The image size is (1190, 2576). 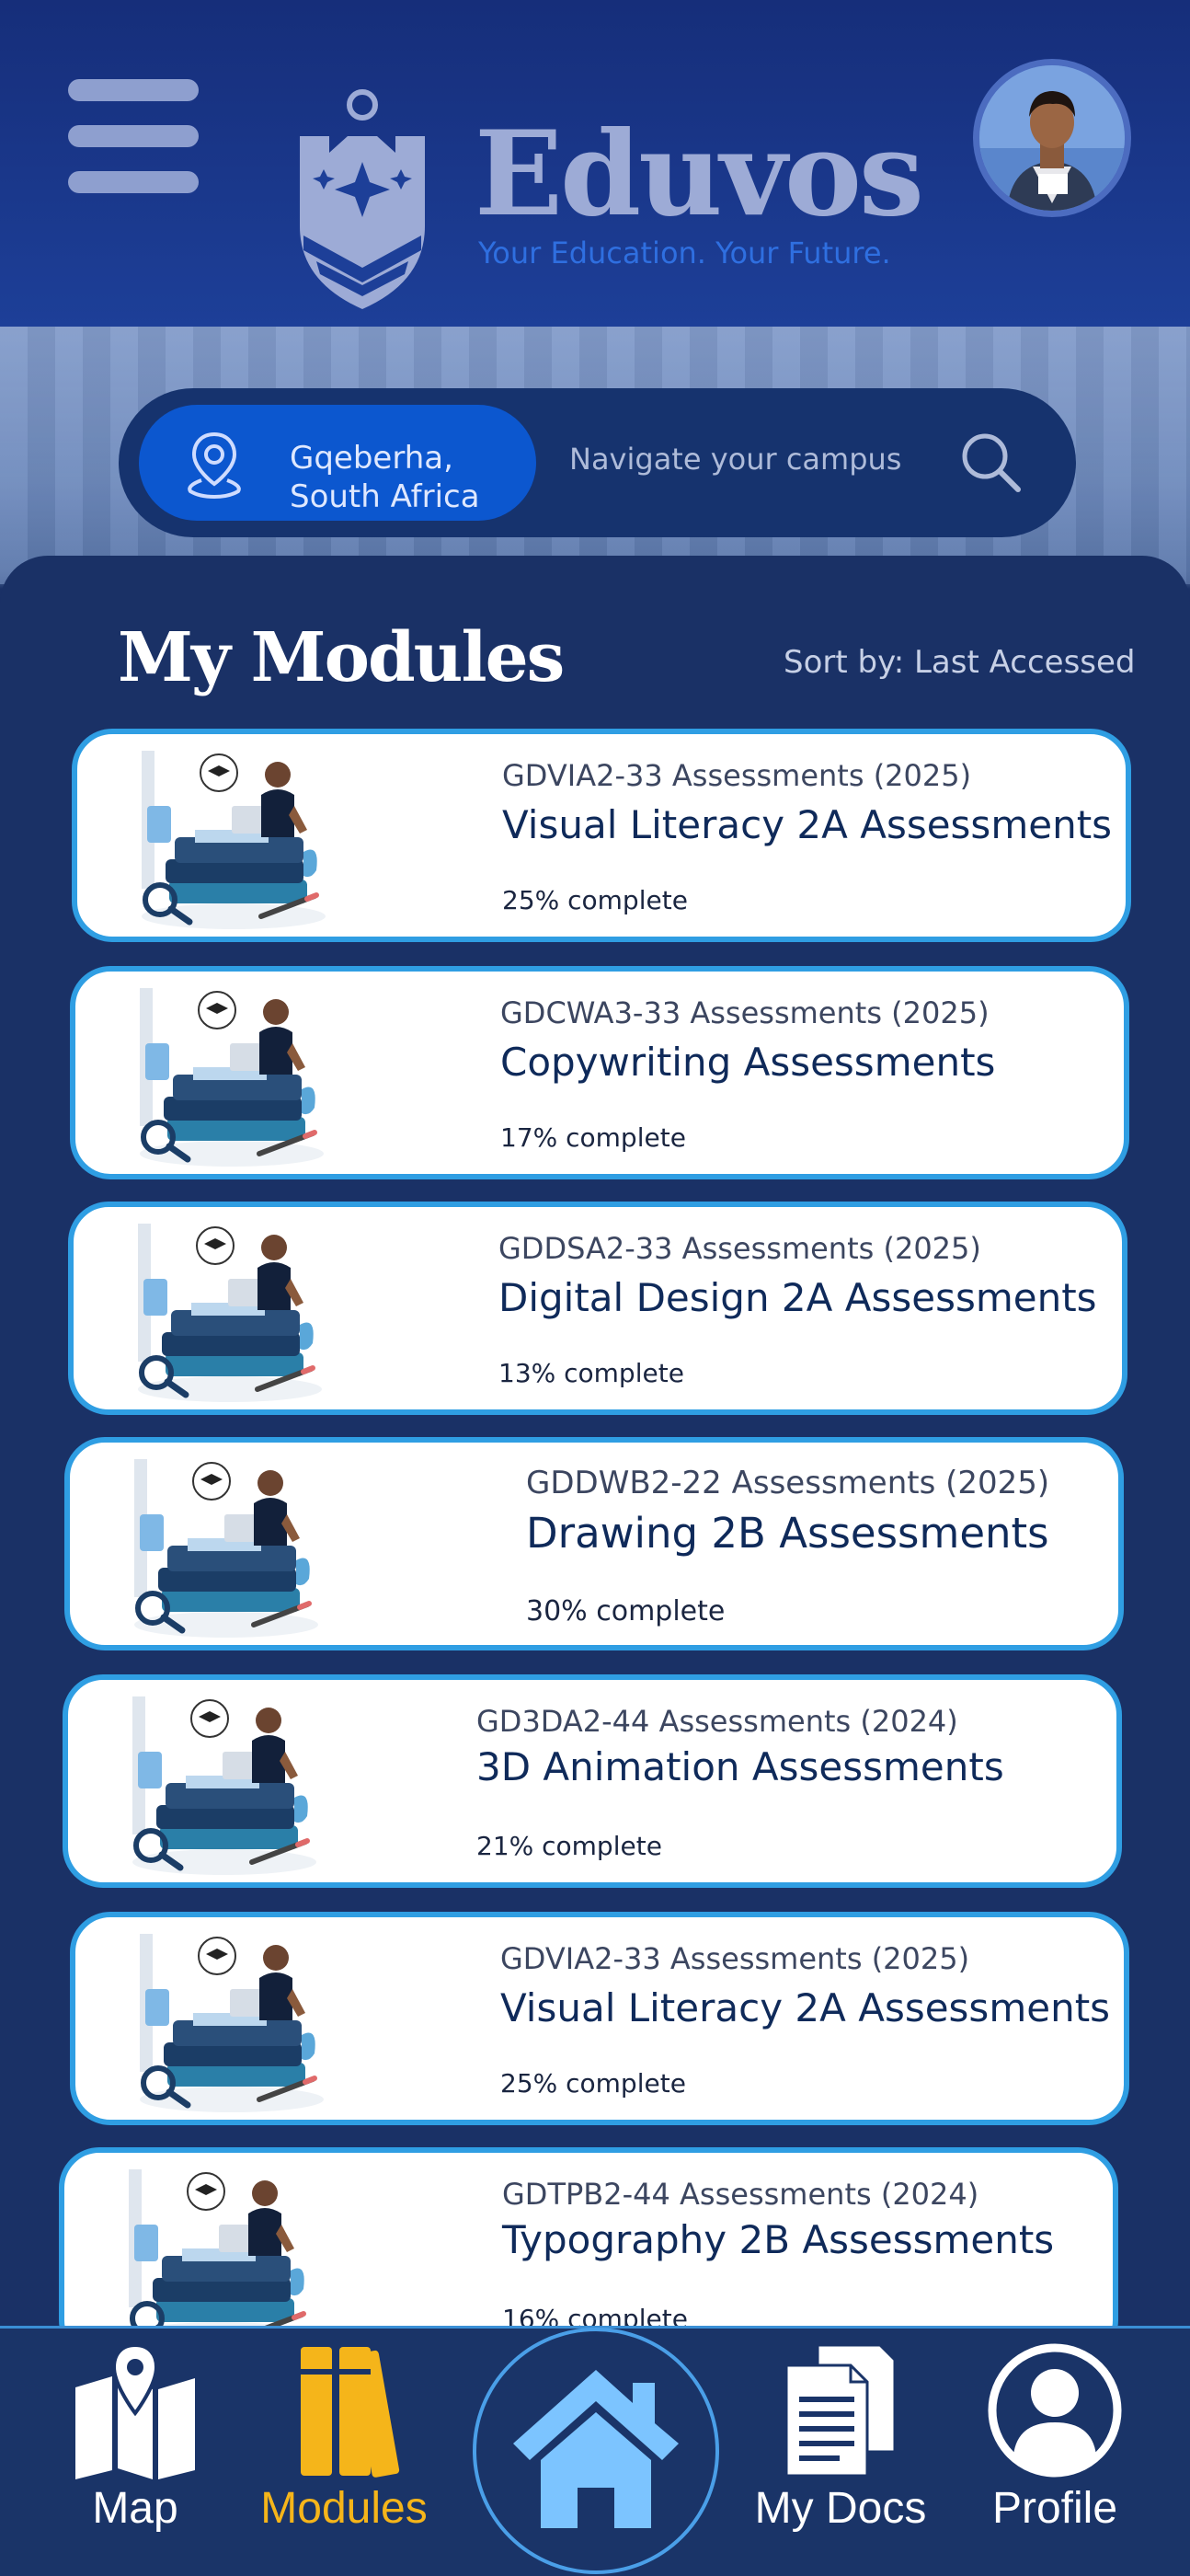 I want to click on module-title: Digital Design 2A Assessments, so click(x=797, y=1297).